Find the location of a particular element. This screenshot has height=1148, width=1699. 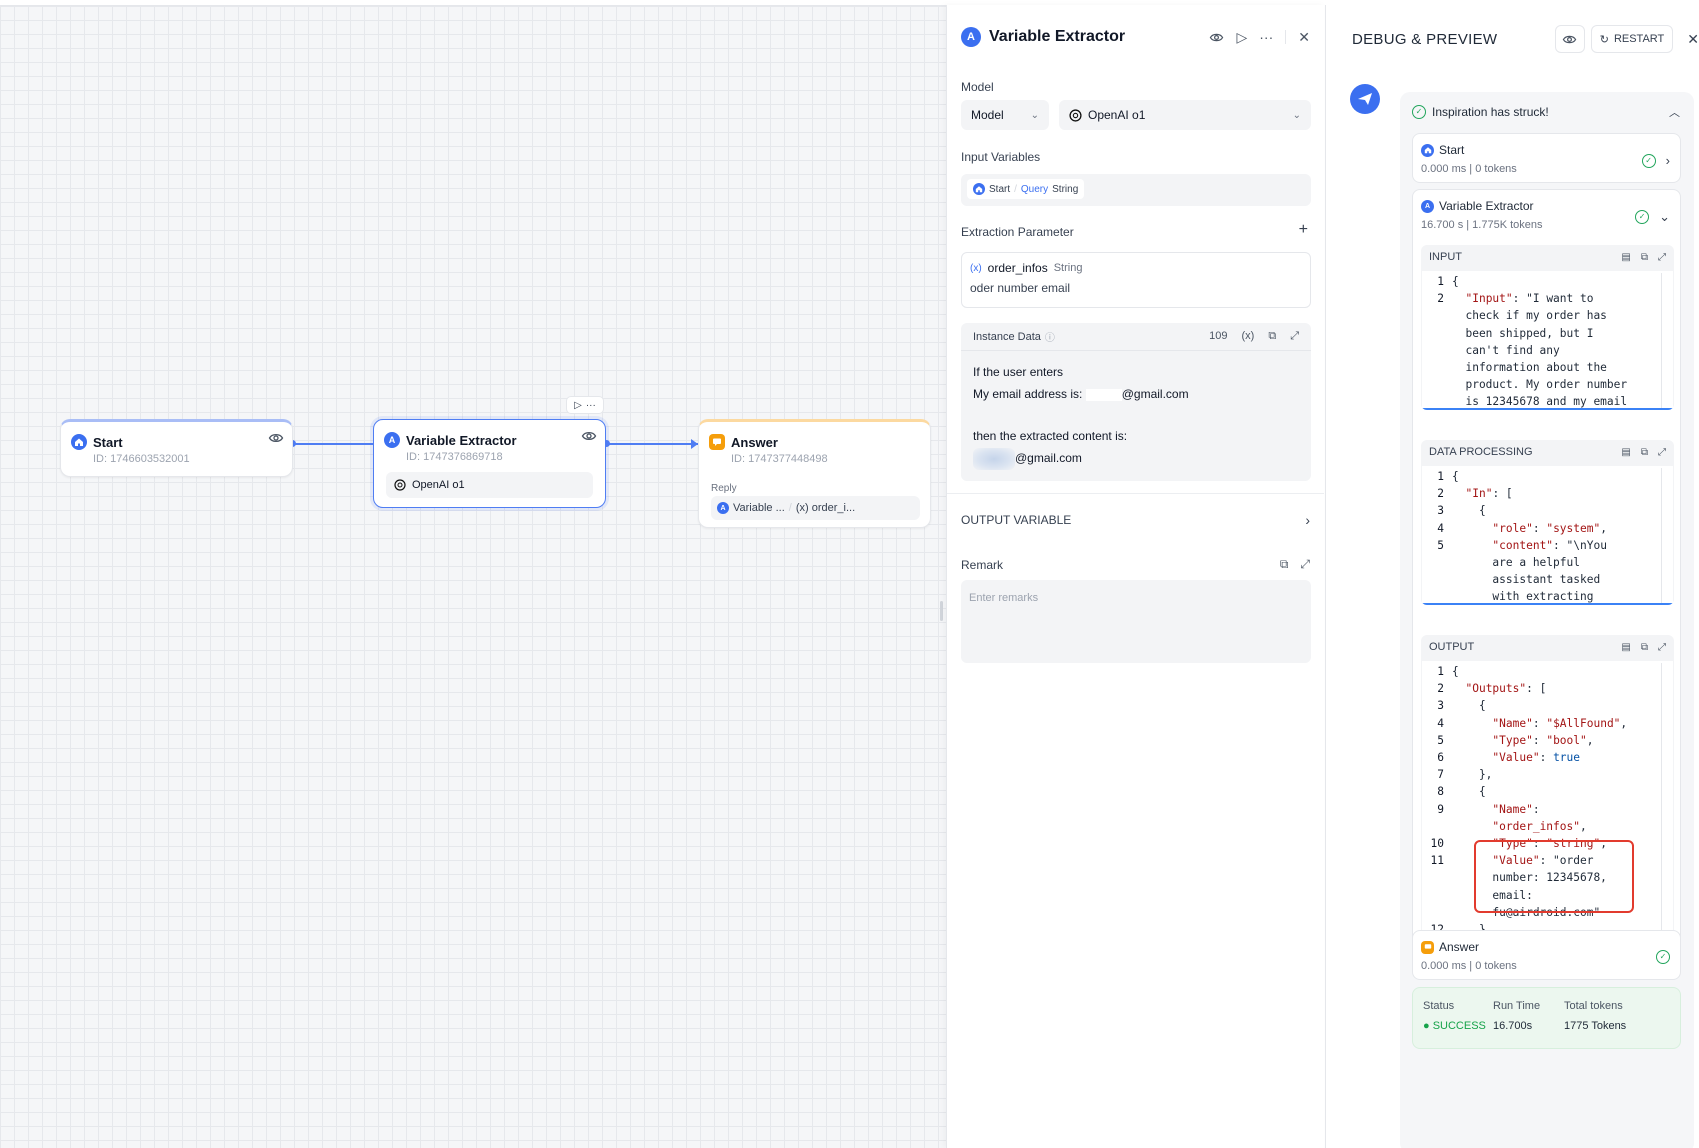

input-var-type: String is located at coordinates (1065, 189).